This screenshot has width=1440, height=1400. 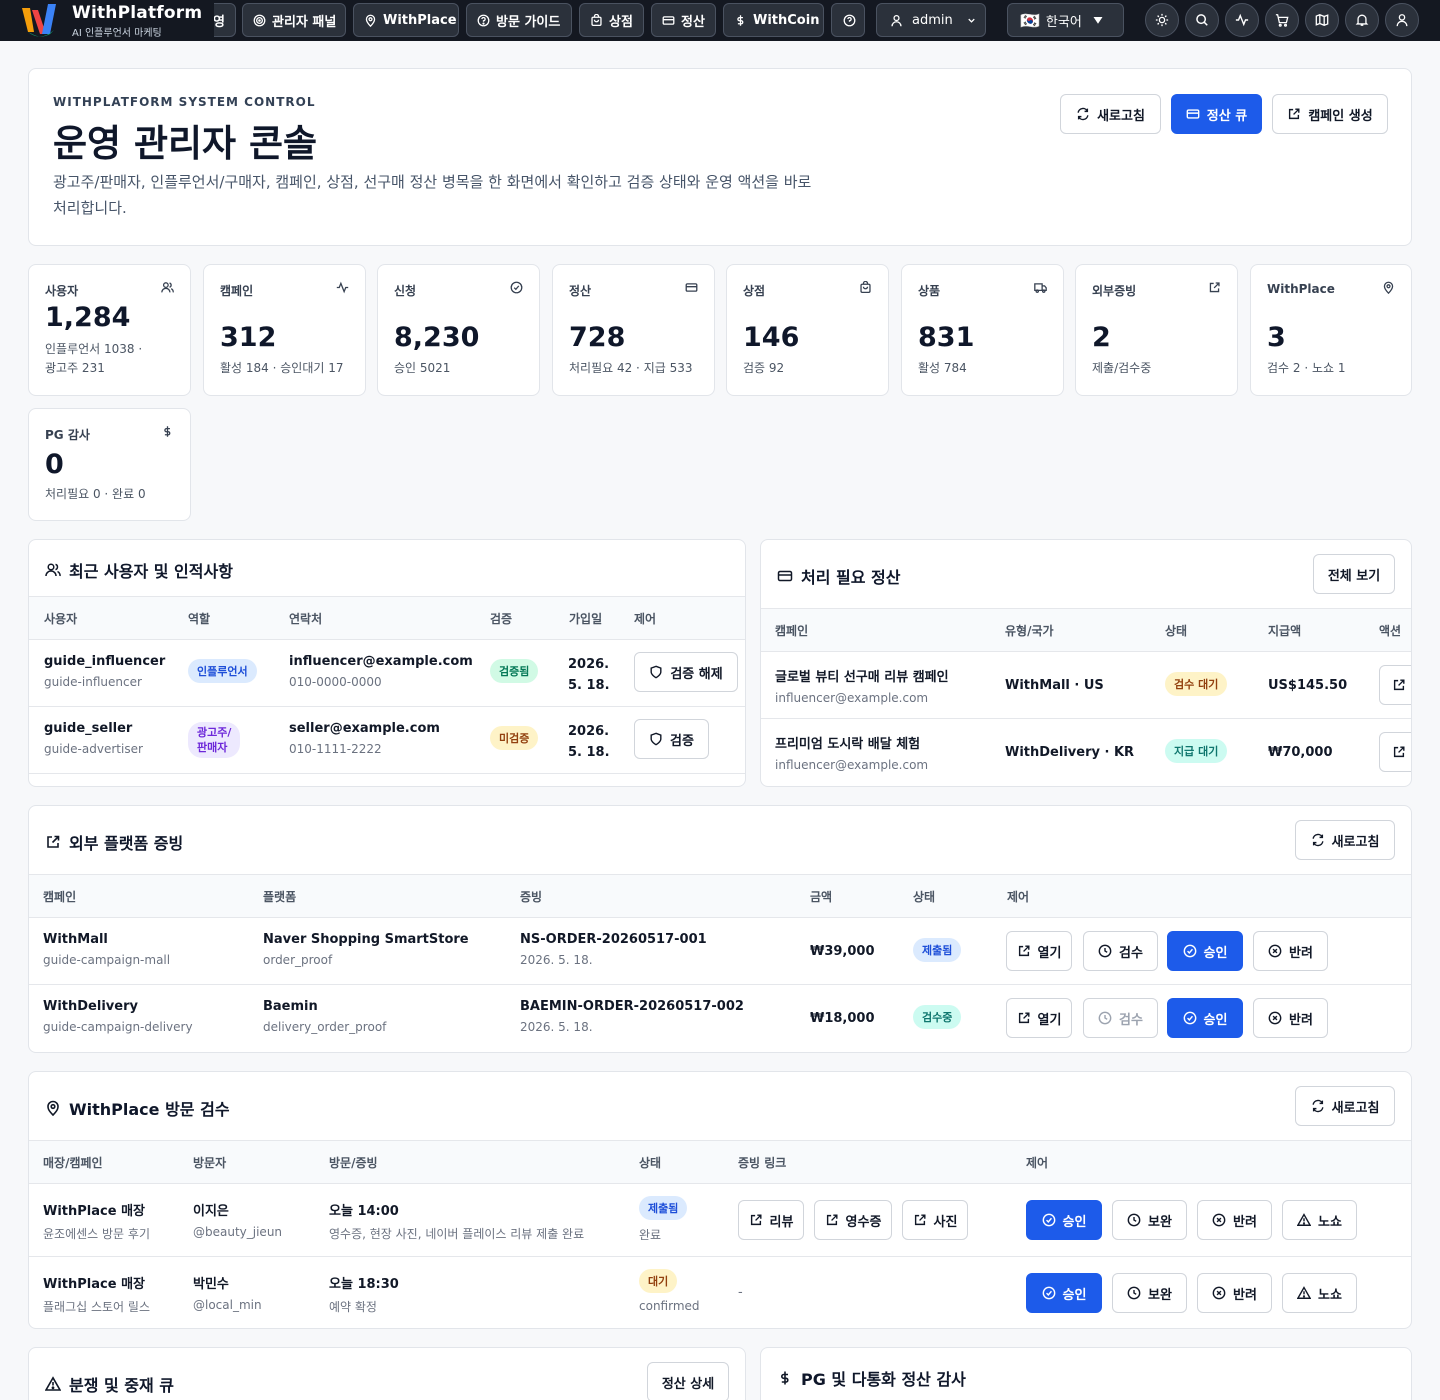 What do you see at coordinates (107, 20) in the screenshot?
I see `brand: WithPlatform AI 인플루언서 마케팅` at bounding box center [107, 20].